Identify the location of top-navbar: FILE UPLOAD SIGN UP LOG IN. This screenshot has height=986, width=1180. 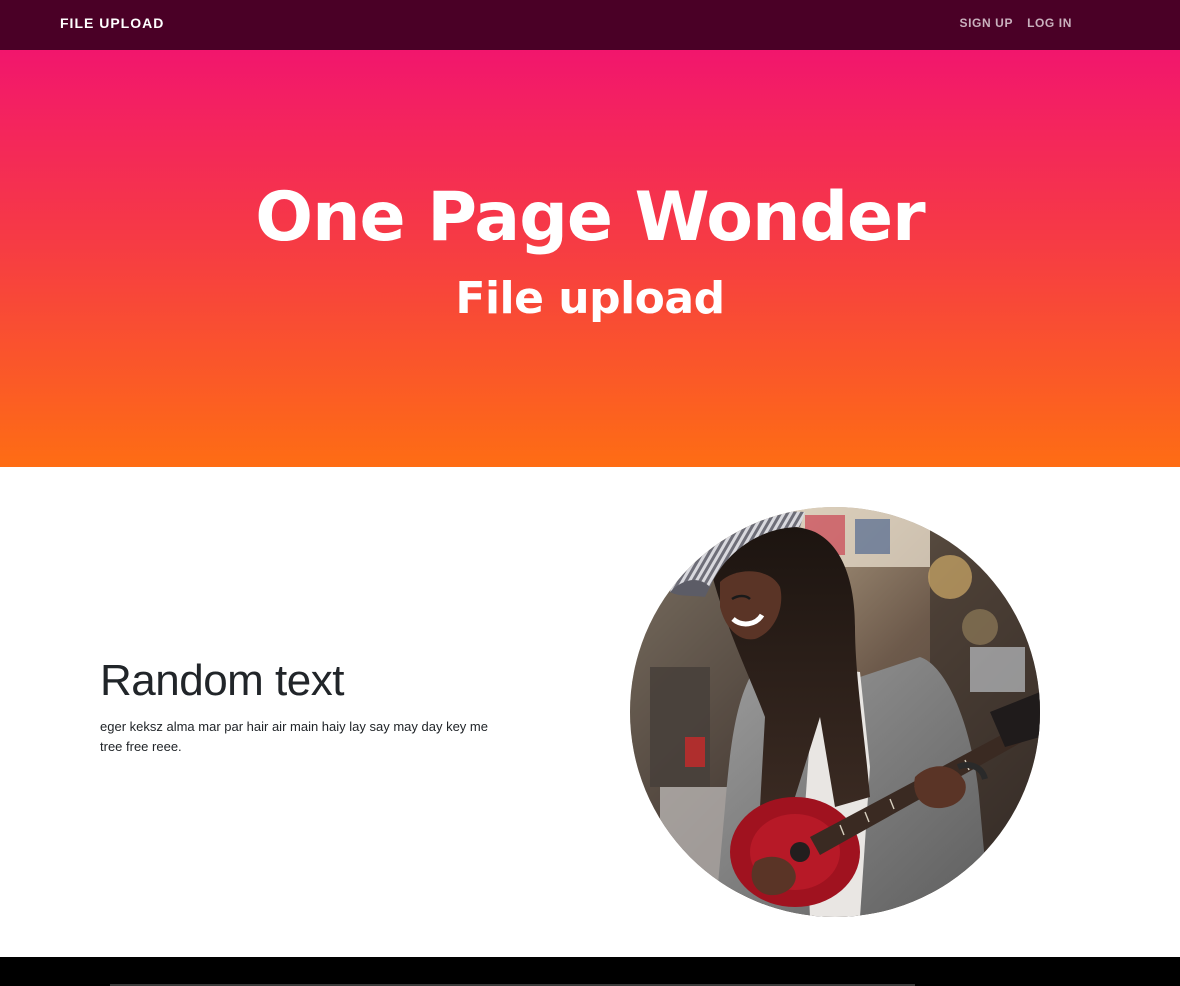
(590, 25).